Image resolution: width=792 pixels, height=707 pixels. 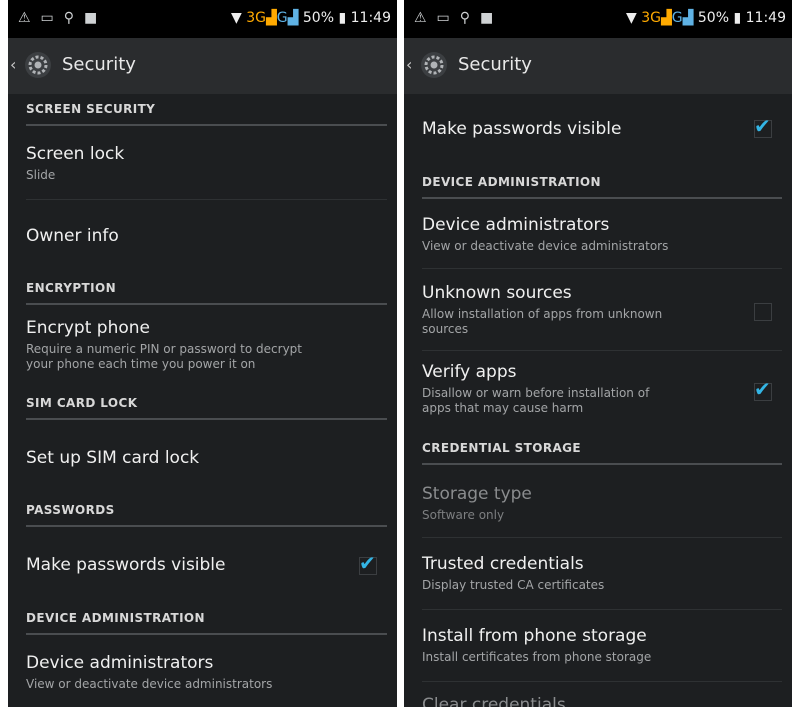 What do you see at coordinates (763, 312) in the screenshot?
I see `unknown-sources-checkbox` at bounding box center [763, 312].